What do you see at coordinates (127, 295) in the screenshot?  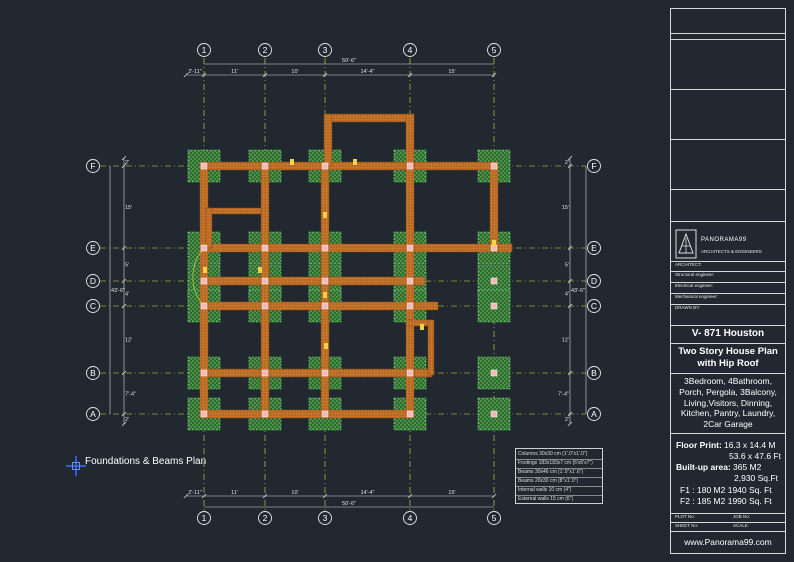 I see `left-dim-label: 4'` at bounding box center [127, 295].